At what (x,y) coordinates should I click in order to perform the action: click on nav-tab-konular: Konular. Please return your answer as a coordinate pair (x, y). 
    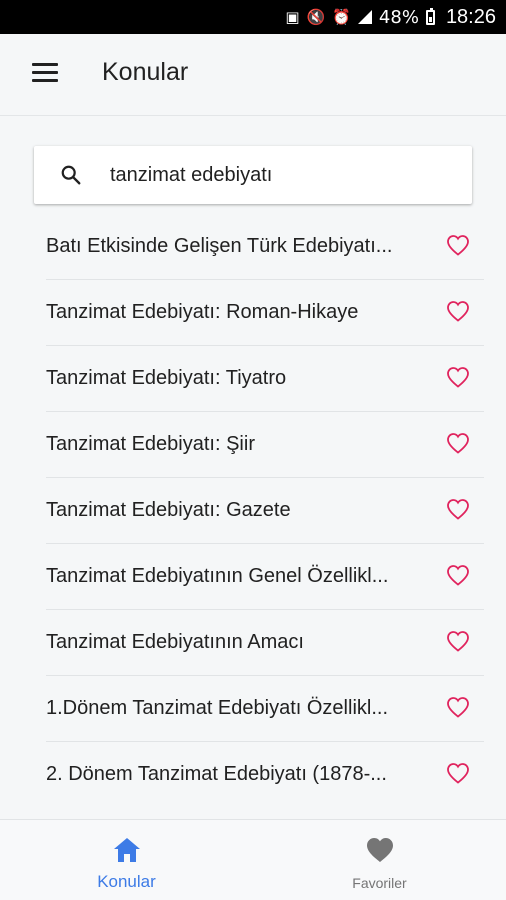
    Looking at the image, I should click on (126, 860).